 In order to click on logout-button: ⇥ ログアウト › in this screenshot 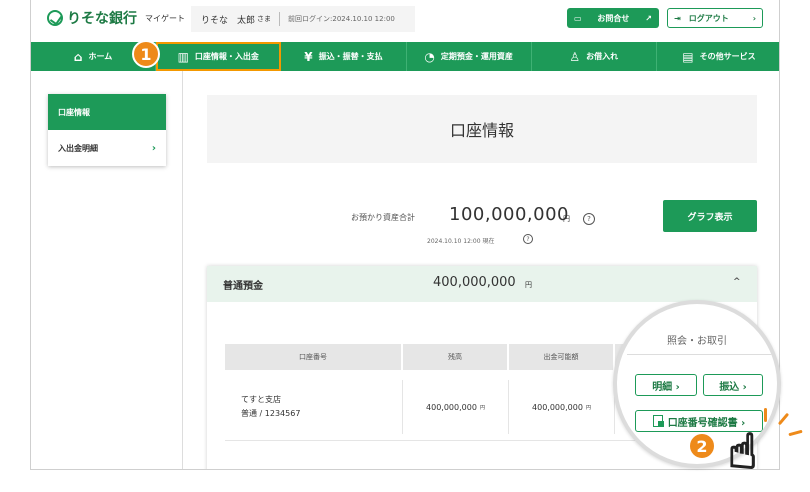, I will do `click(715, 18)`.